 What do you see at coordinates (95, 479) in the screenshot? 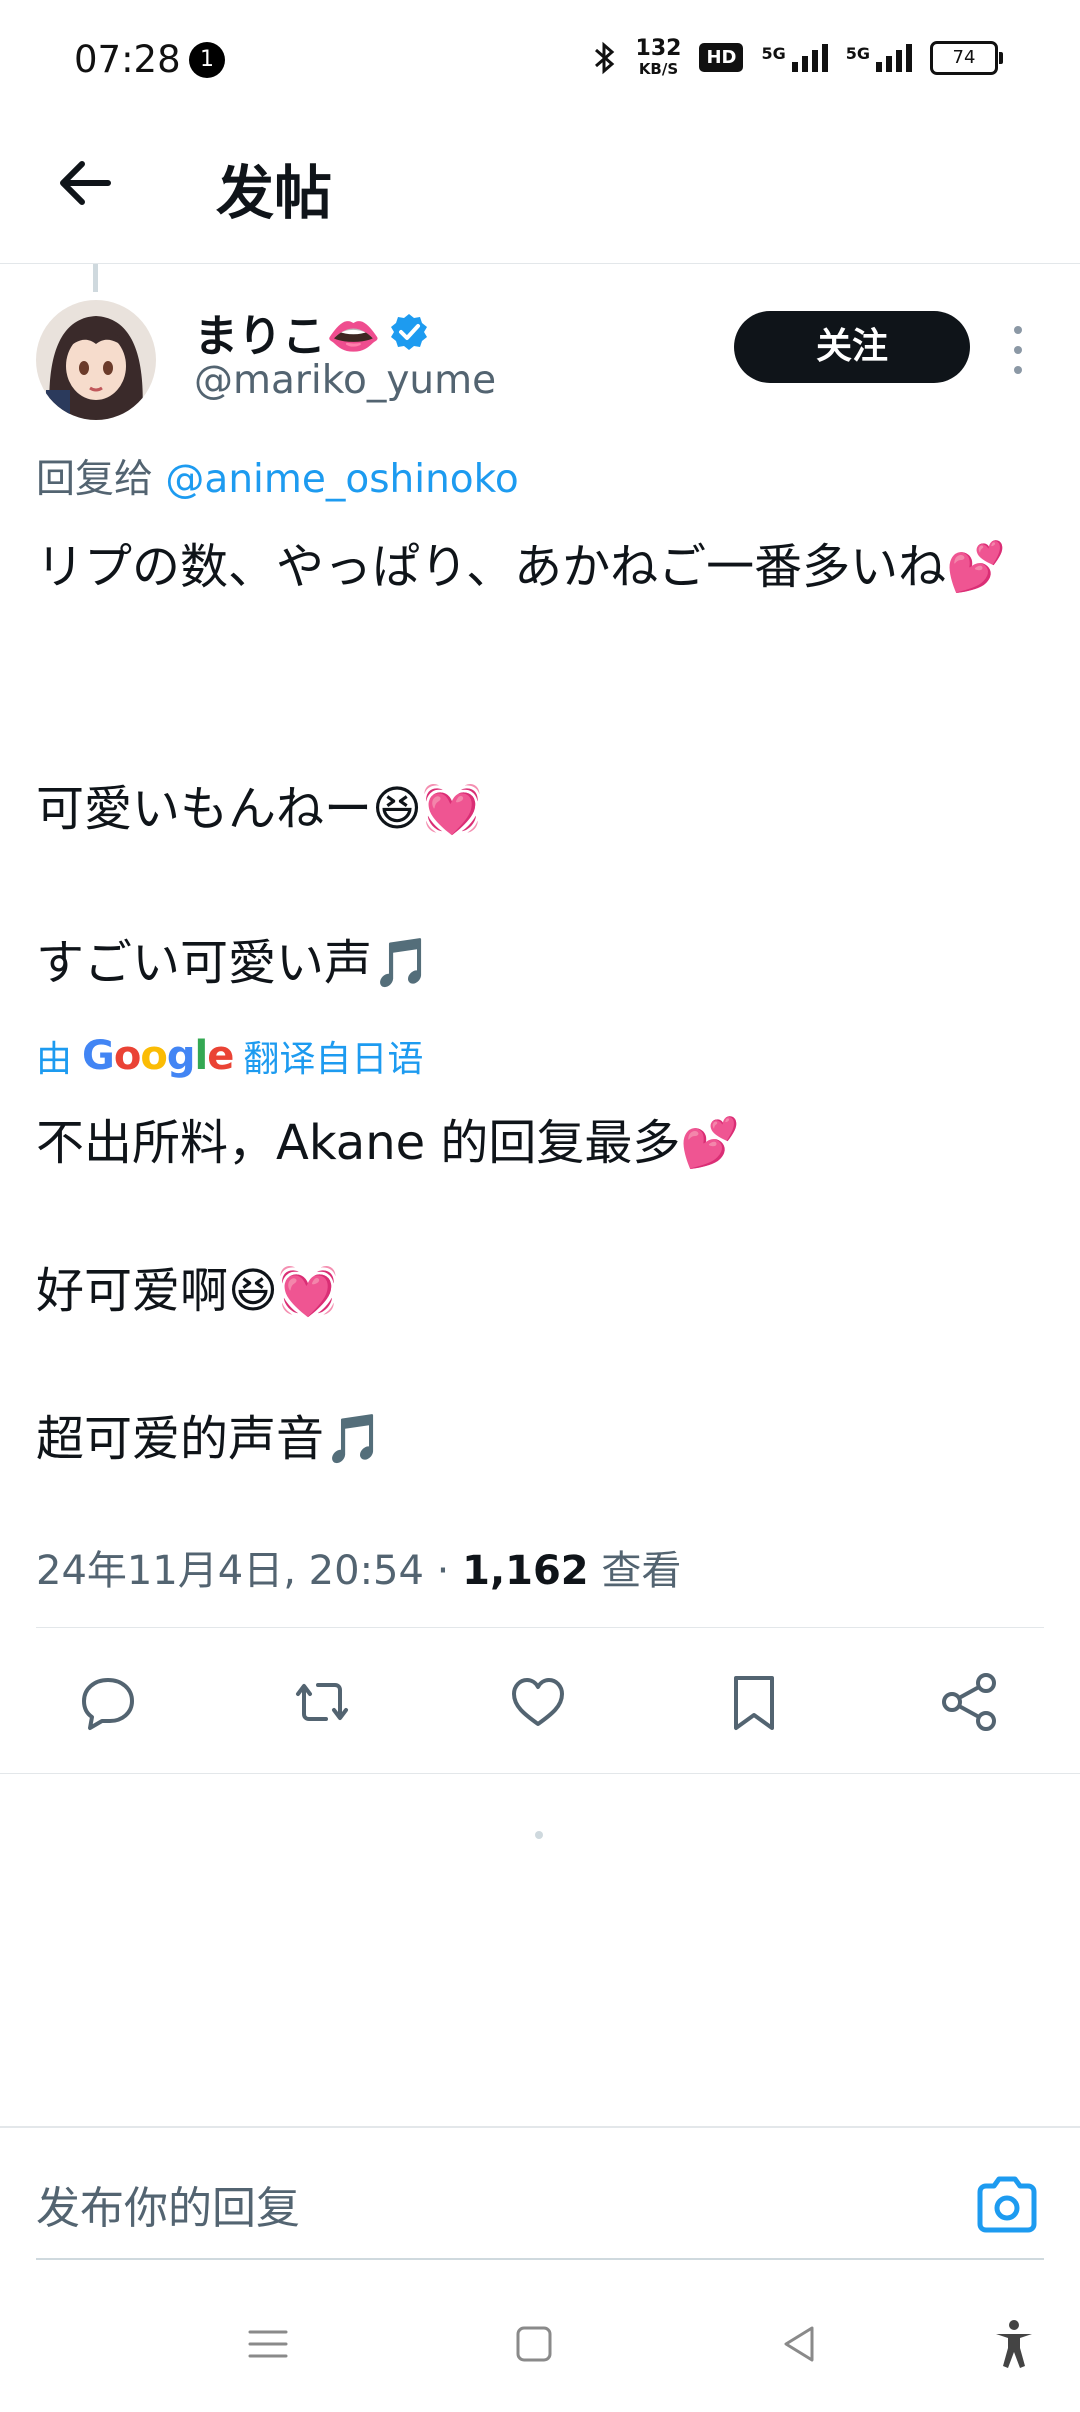
I see `reply-prefix: 回复给` at bounding box center [95, 479].